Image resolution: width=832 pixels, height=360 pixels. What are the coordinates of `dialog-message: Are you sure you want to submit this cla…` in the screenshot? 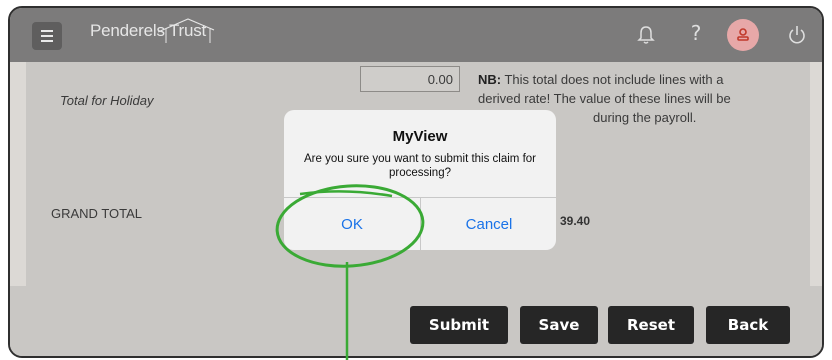 It's located at (419, 166).